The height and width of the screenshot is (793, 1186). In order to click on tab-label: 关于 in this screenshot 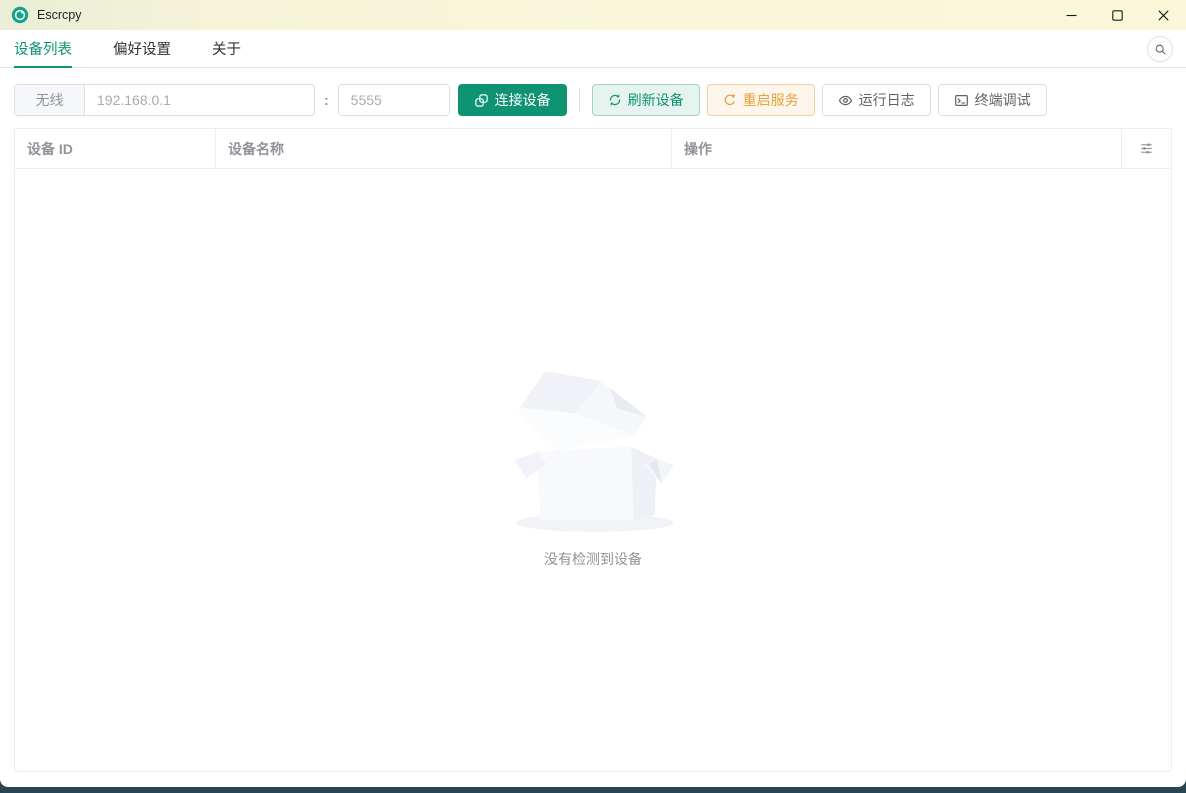, I will do `click(226, 50)`.